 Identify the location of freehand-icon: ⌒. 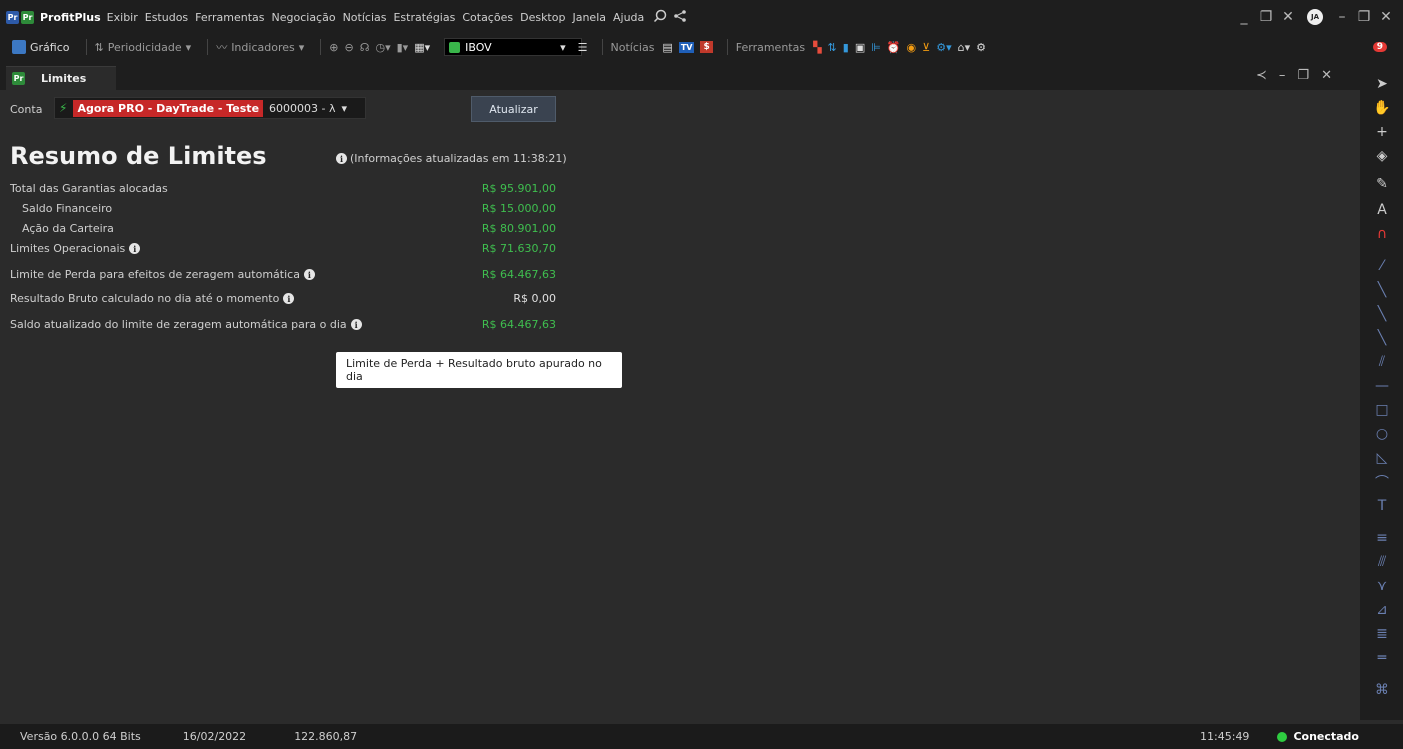
(1382, 482).